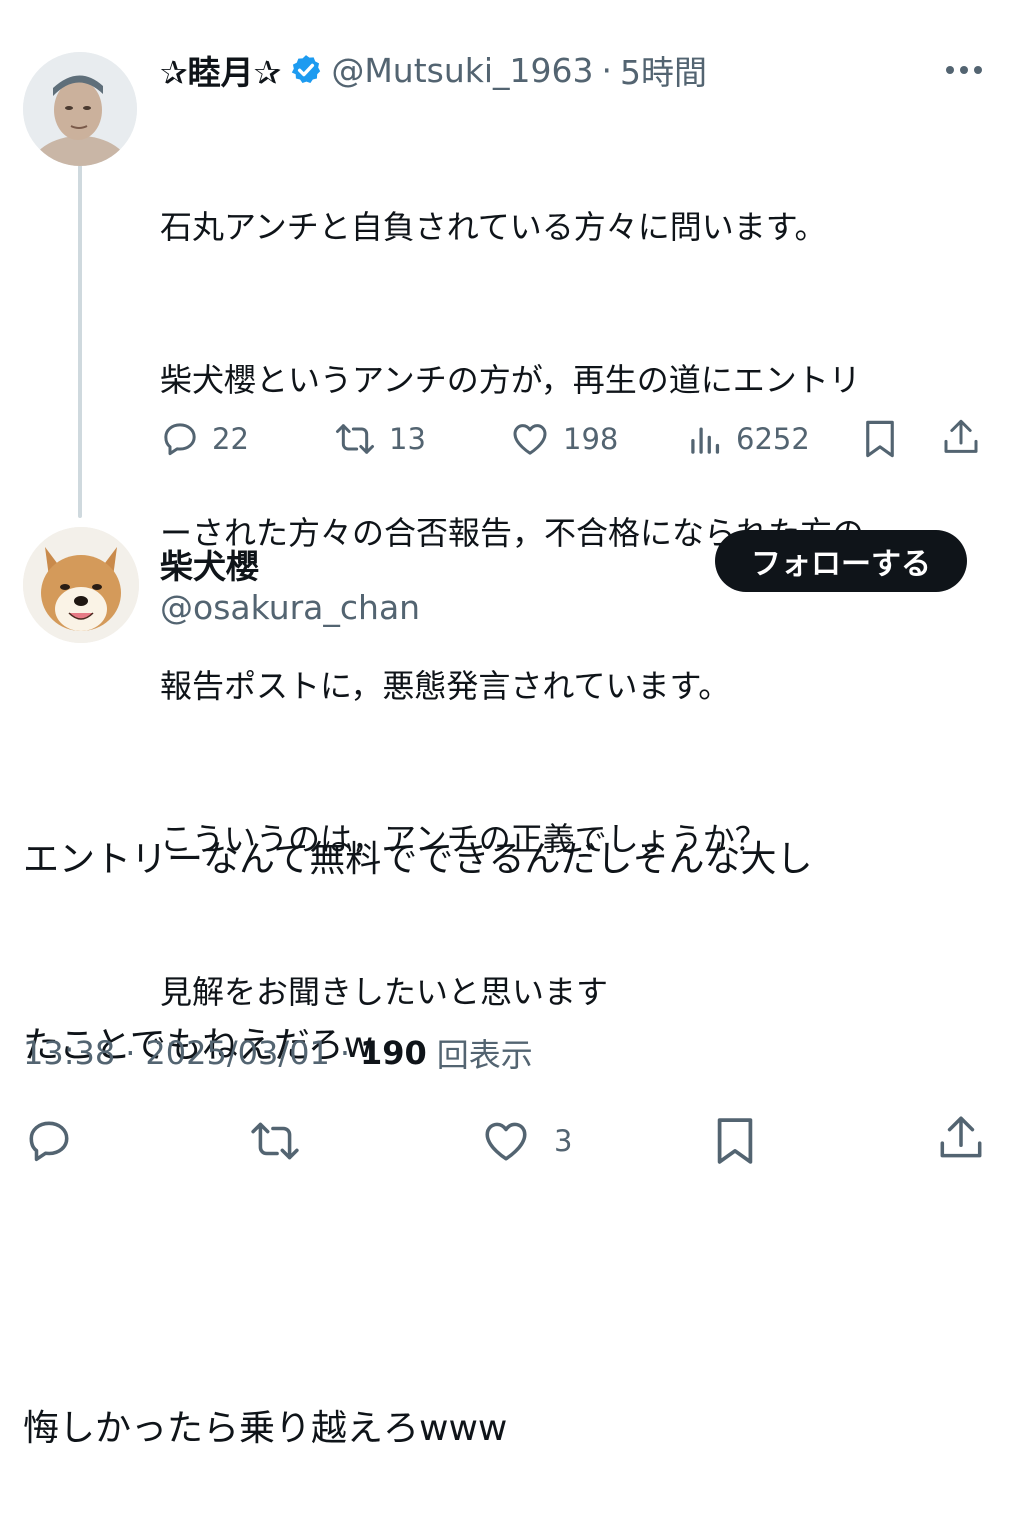  What do you see at coordinates (563, 1141) in the screenshot?
I see `reply-like-count: 3` at bounding box center [563, 1141].